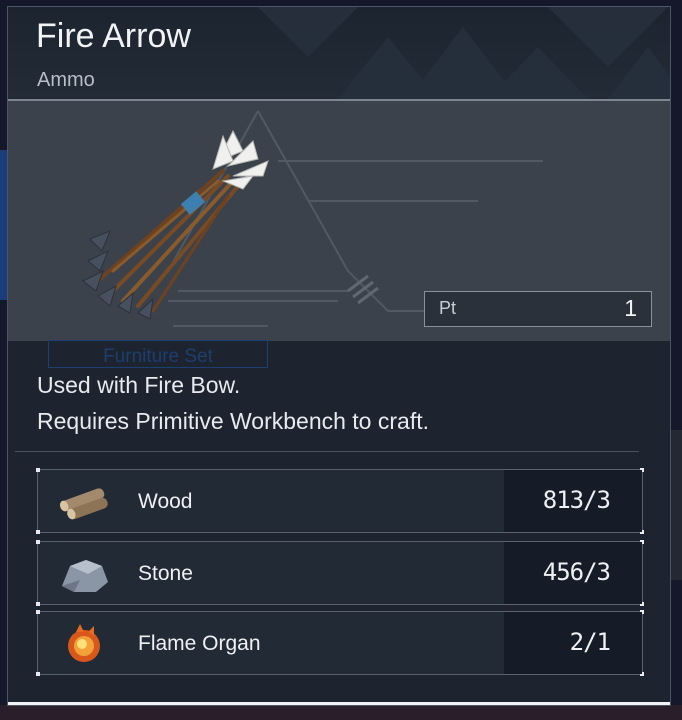 The height and width of the screenshot is (720, 682). I want to click on requirement-quantity-box: 813/3, so click(573, 501).